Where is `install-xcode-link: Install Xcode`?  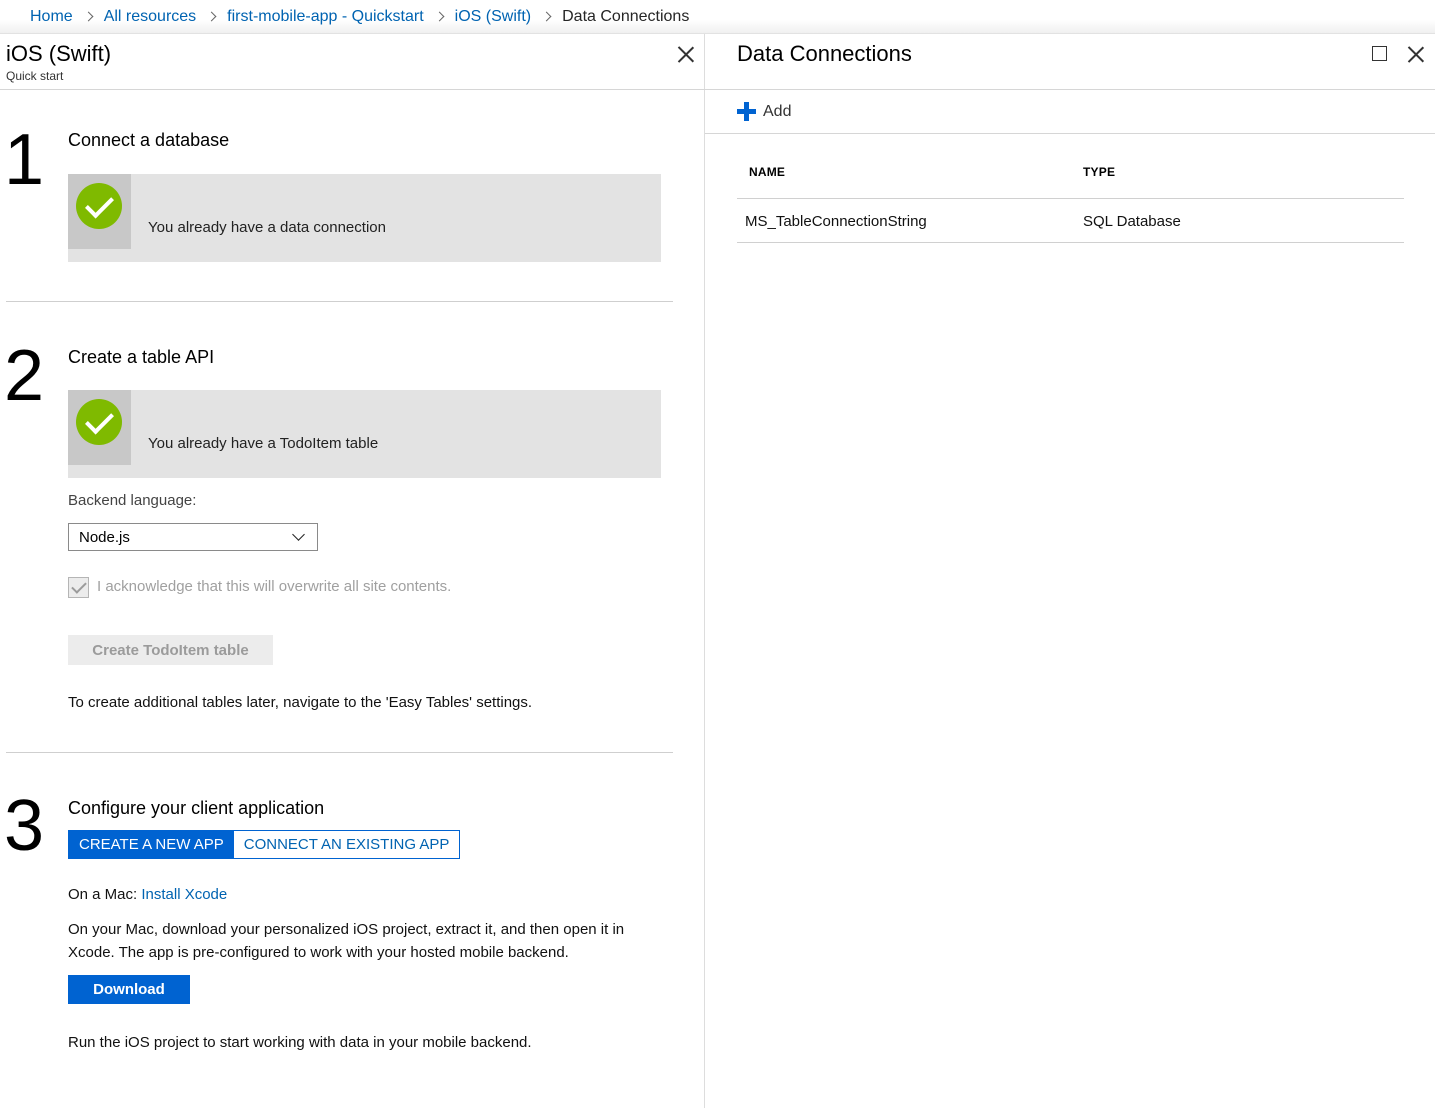
install-xcode-link: Install Xcode is located at coordinates (184, 894).